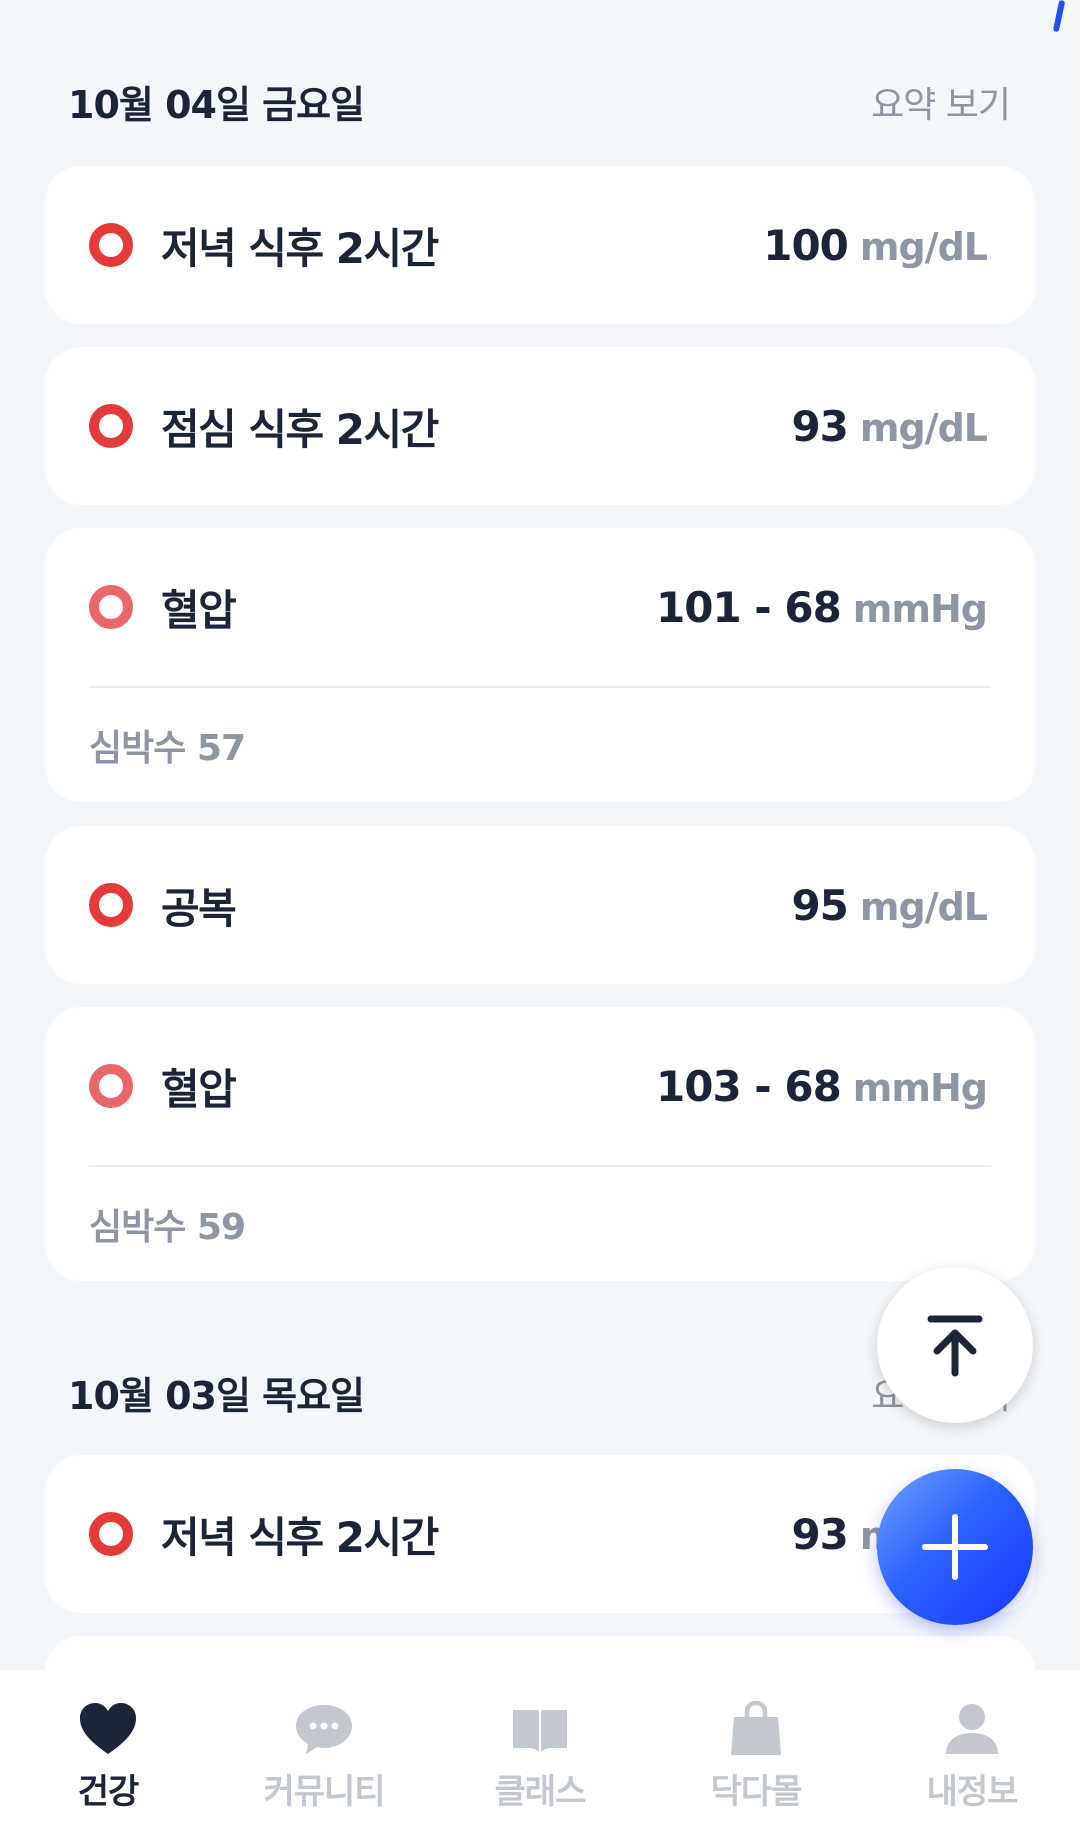 The height and width of the screenshot is (1828, 1080). Describe the element at coordinates (540, 1792) in the screenshot. I see `tab-label: 클래스` at that location.